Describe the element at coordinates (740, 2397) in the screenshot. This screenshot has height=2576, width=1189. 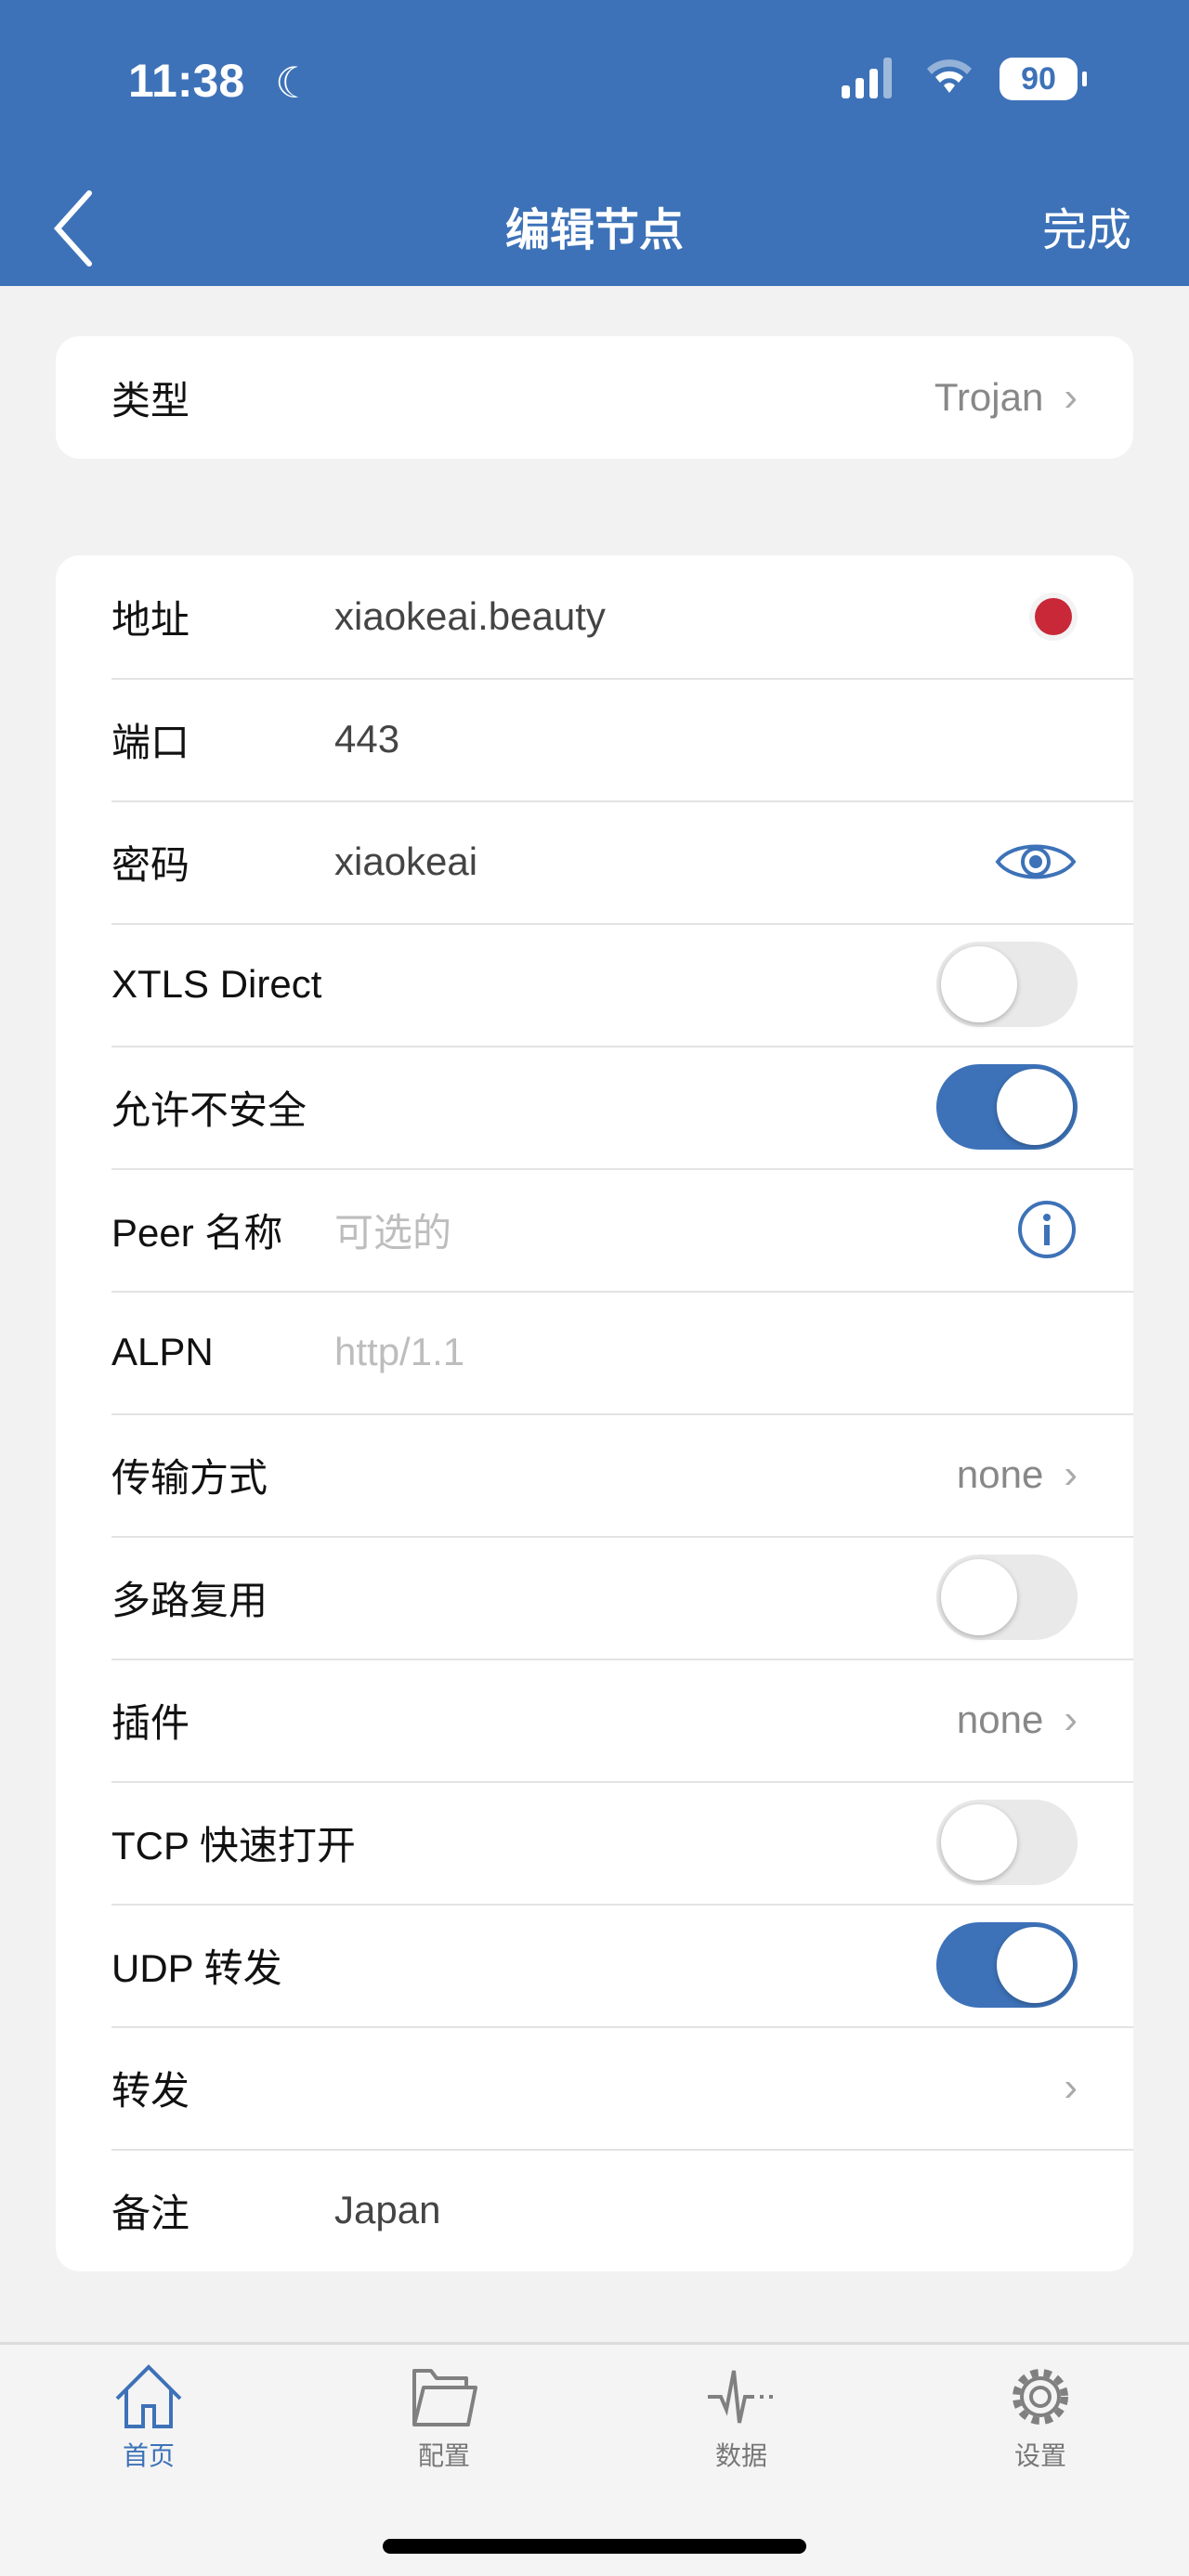
I see `activity-icon` at that location.